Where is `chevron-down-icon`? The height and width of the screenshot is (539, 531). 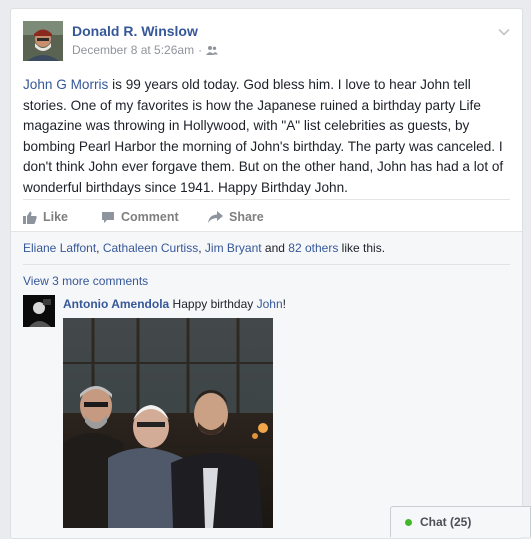 chevron-down-icon is located at coordinates (504, 32).